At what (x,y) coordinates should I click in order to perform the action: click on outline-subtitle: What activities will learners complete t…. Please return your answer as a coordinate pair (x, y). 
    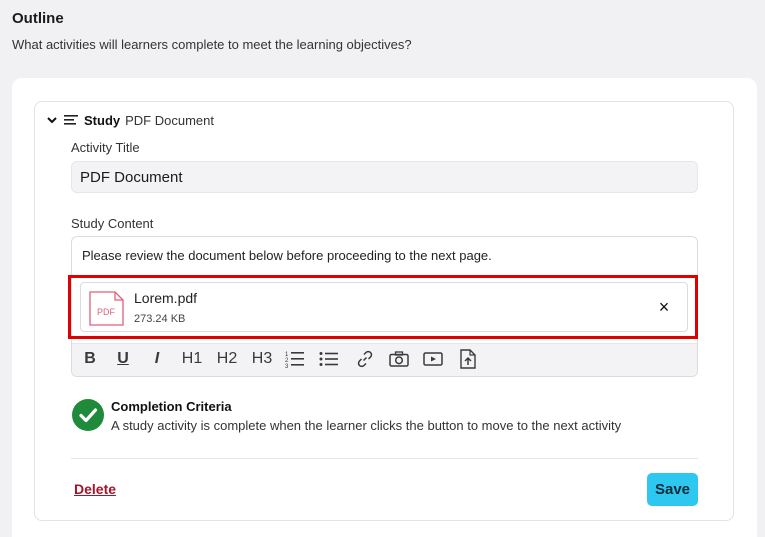
    Looking at the image, I should click on (212, 44).